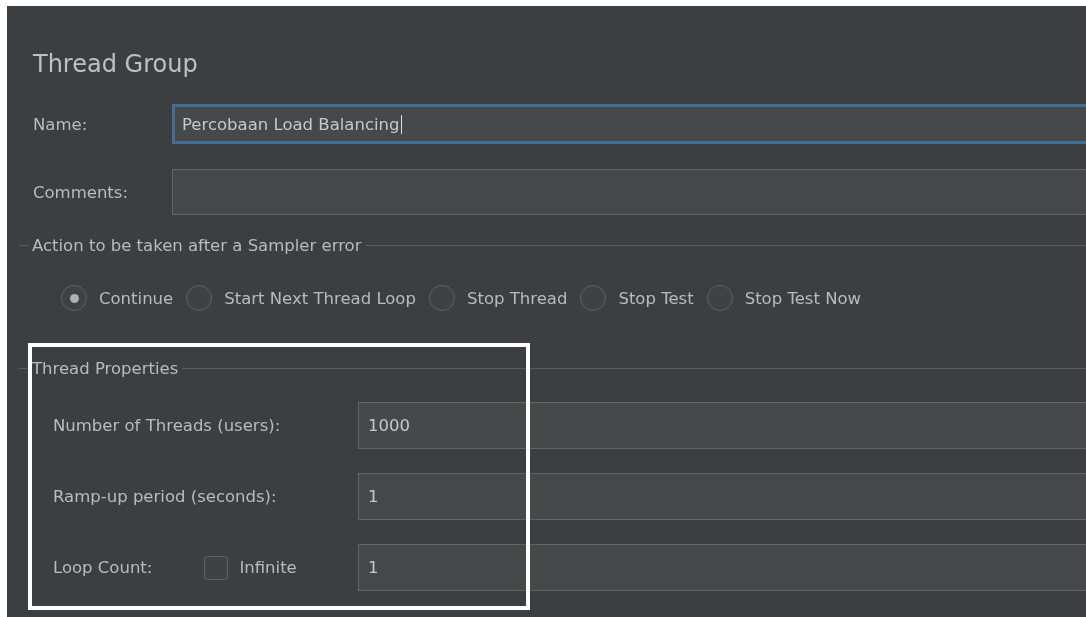  Describe the element at coordinates (167, 425) in the screenshot. I see `threads-label: Number of Threads (users):` at that location.